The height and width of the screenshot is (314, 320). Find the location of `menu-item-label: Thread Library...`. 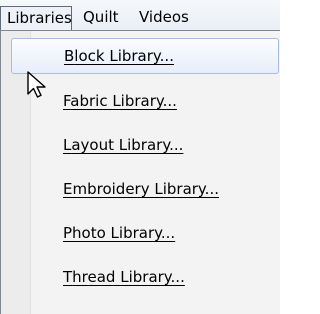

menu-item-label: Thread Library... is located at coordinates (124, 277).